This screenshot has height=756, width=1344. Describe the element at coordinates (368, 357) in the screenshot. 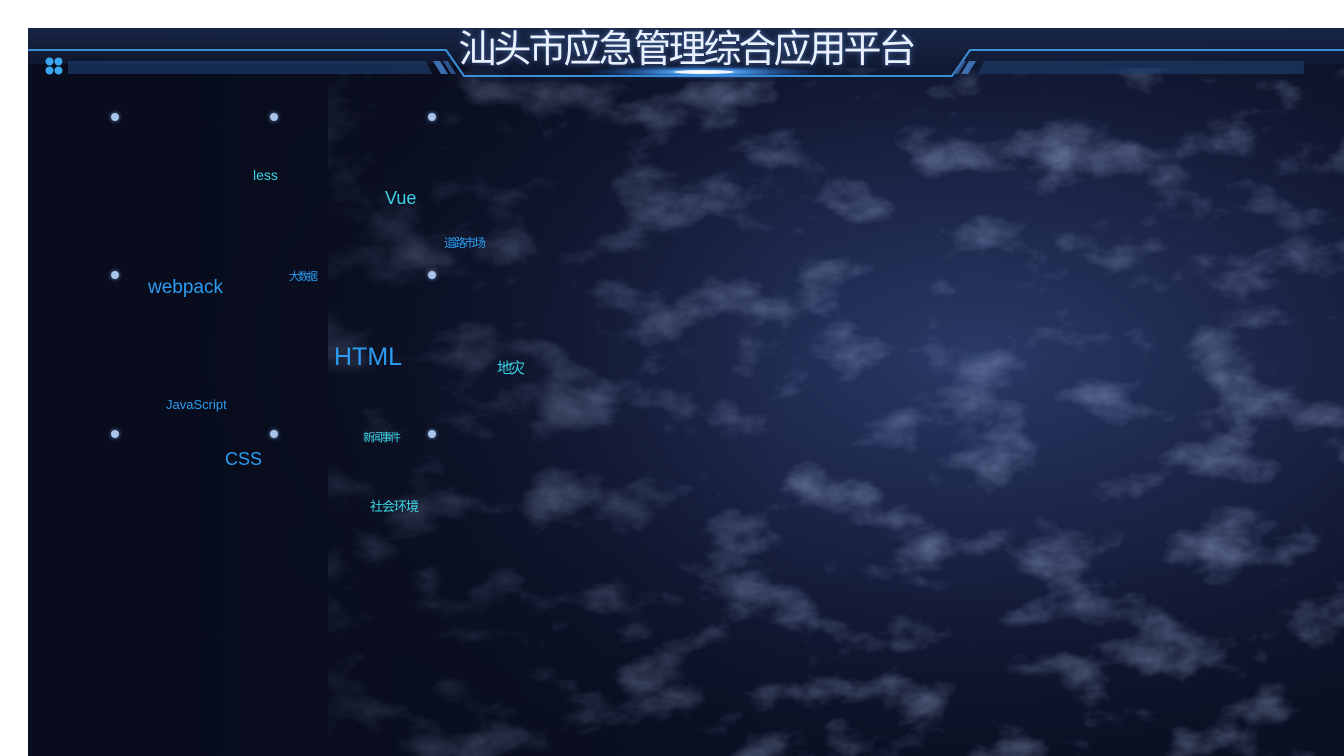

I see `tag-html: HTML` at that location.